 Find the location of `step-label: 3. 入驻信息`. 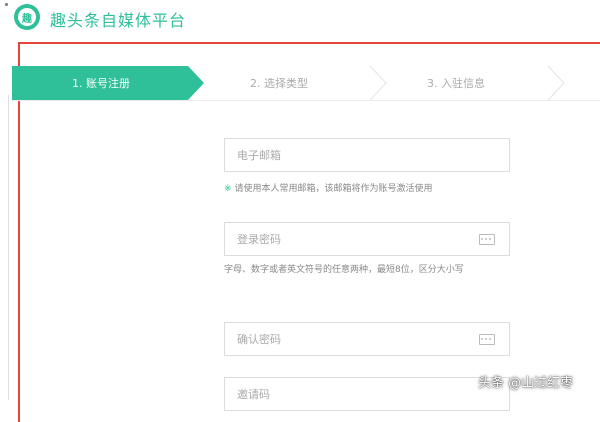

step-label: 3. 入驻信息 is located at coordinates (456, 83).